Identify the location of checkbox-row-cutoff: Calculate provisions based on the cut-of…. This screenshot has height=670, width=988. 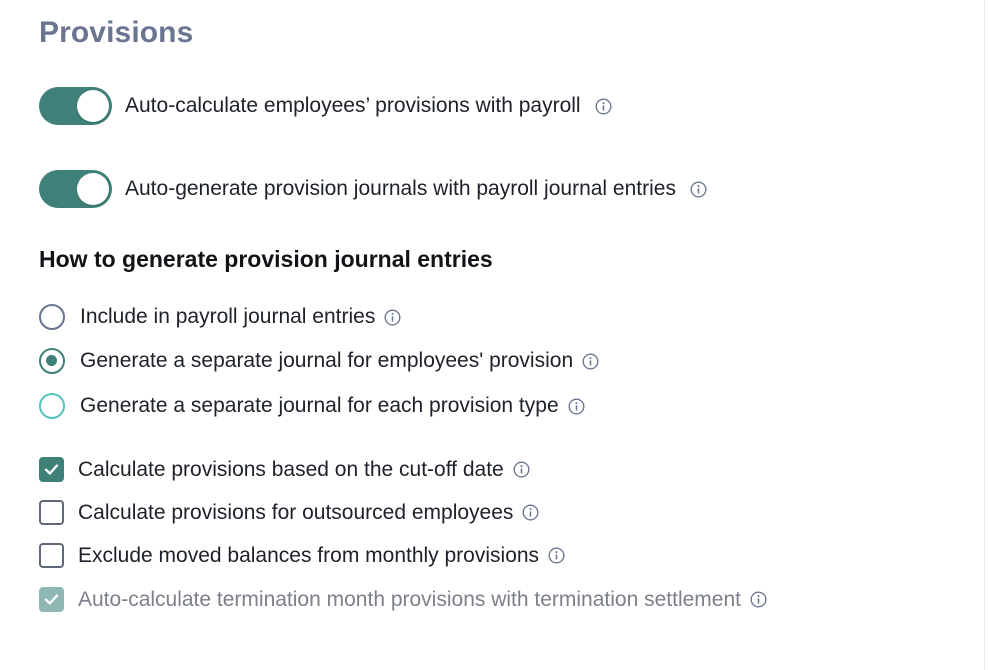
(284, 469).